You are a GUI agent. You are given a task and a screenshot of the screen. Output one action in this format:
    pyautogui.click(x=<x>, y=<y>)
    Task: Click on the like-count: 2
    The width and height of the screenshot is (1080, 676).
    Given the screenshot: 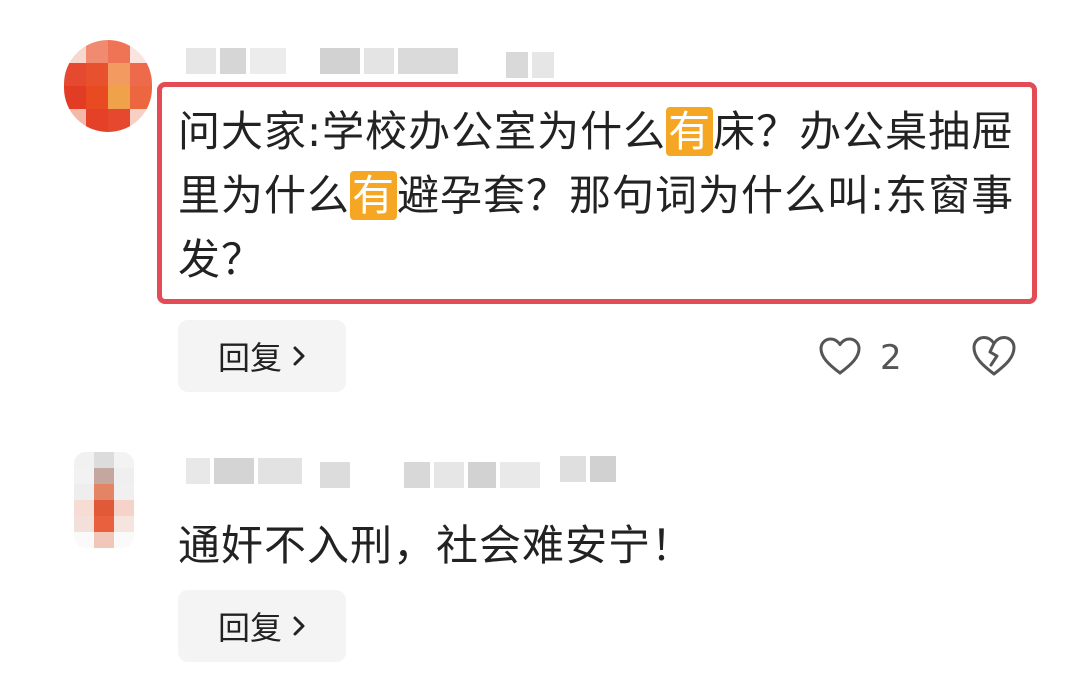 What is the action you would take?
    pyautogui.click(x=891, y=358)
    